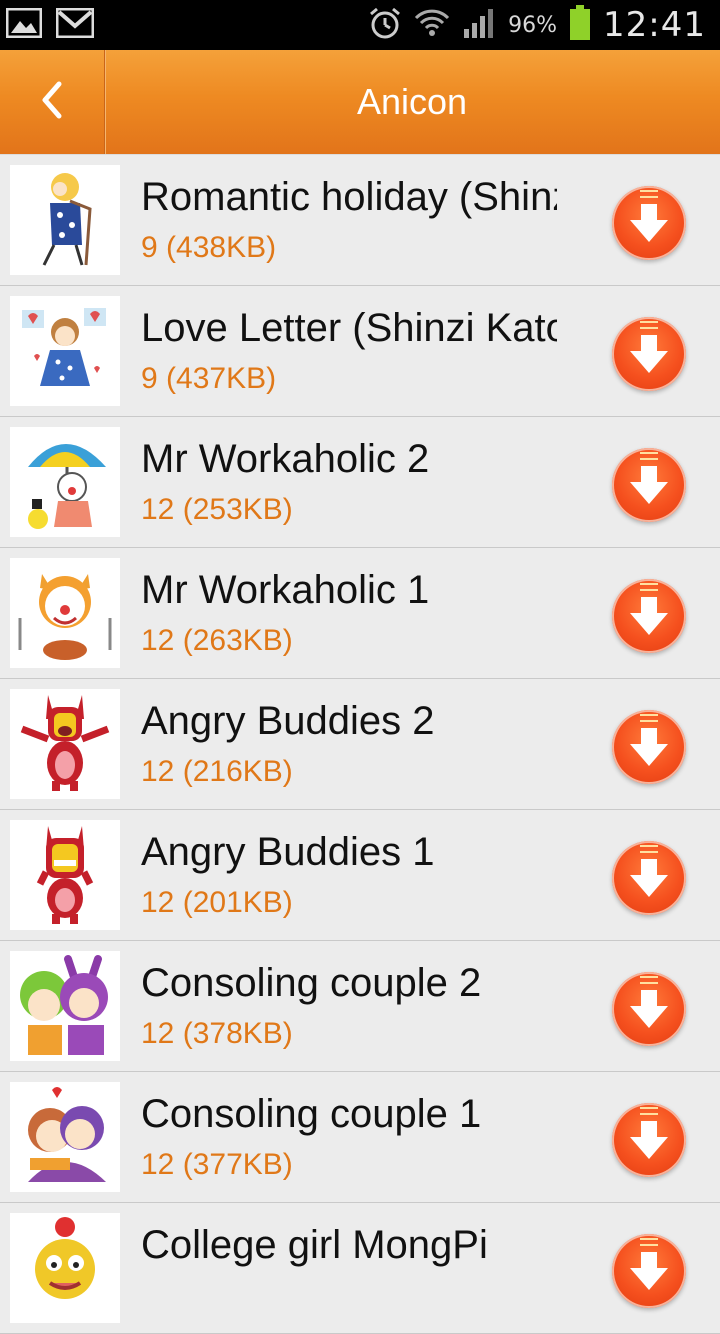 This screenshot has width=720, height=1334. What do you see at coordinates (412, 101) in the screenshot?
I see `page-title: Anicon` at bounding box center [412, 101].